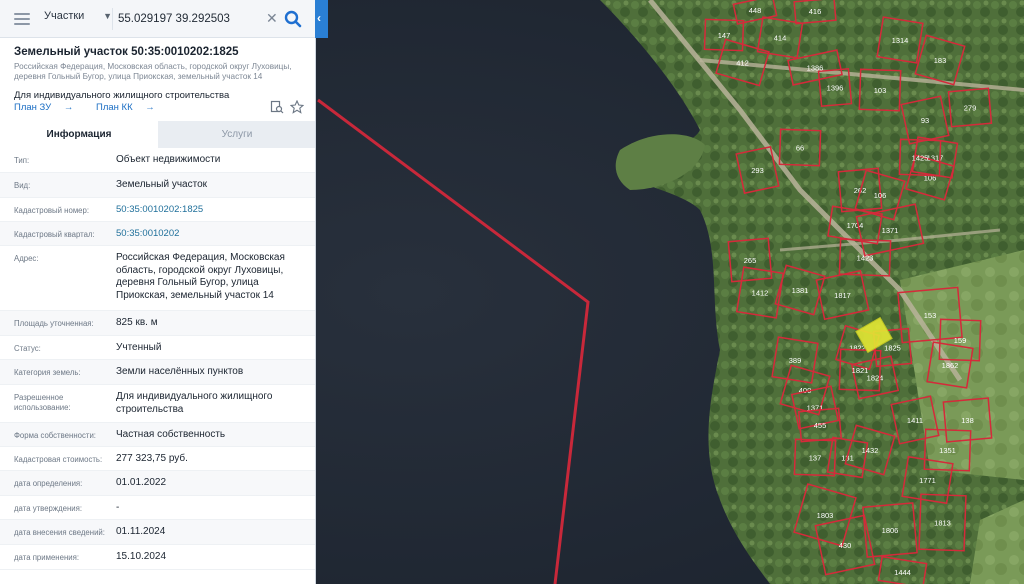 The height and width of the screenshot is (584, 1024). I want to click on parcel-number-label: 183, so click(940, 60).